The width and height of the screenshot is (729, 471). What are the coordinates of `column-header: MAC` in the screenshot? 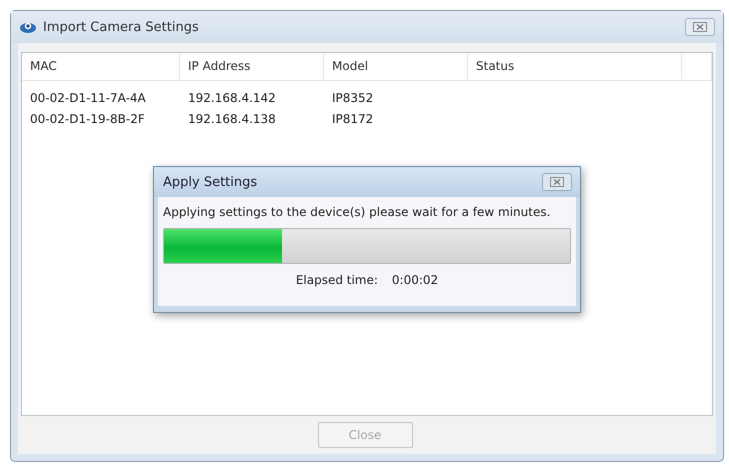 It's located at (101, 66).